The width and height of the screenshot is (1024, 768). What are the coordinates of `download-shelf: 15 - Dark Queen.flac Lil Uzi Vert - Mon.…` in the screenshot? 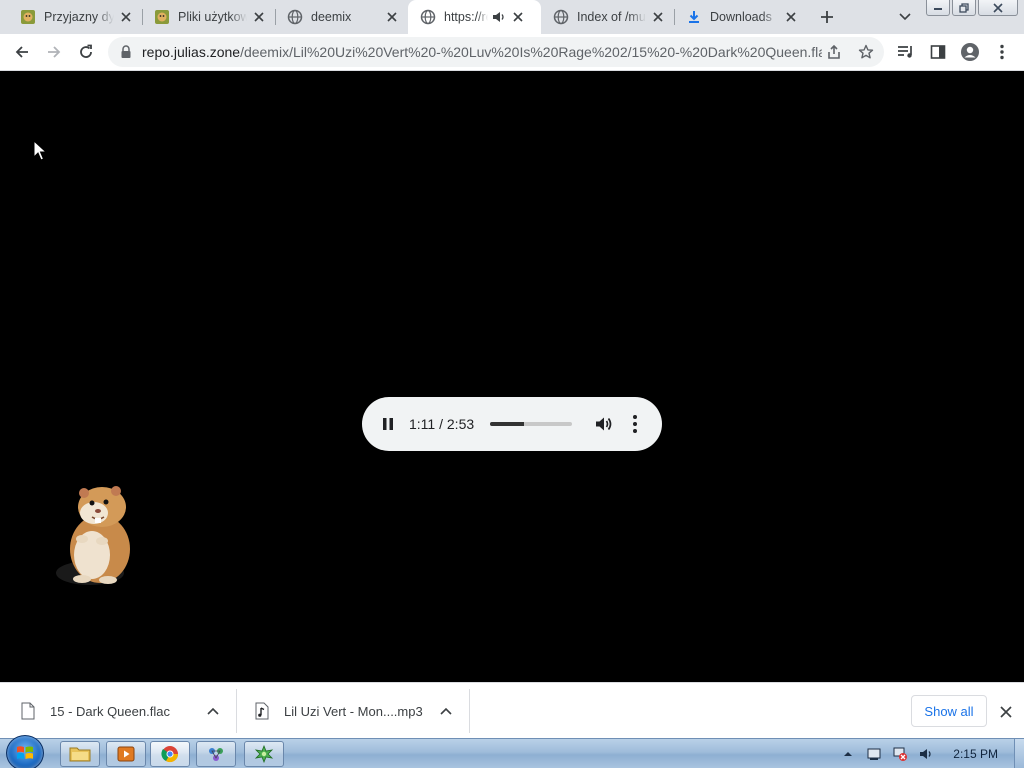 It's located at (512, 710).